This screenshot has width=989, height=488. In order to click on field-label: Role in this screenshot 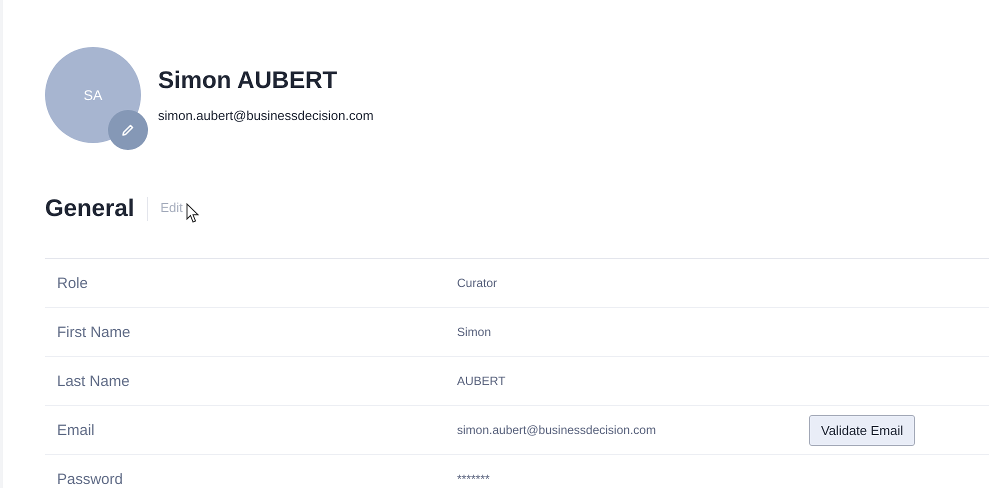, I will do `click(72, 283)`.